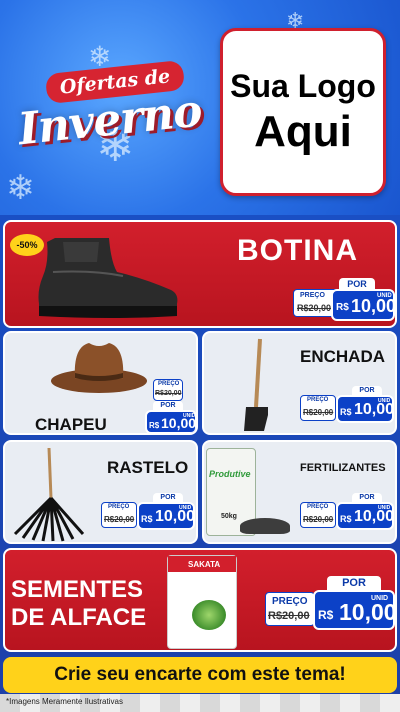 The width and height of the screenshot is (400, 712). Describe the element at coordinates (303, 86) in the screenshot. I see `logo-line1: Sua Logo` at that location.